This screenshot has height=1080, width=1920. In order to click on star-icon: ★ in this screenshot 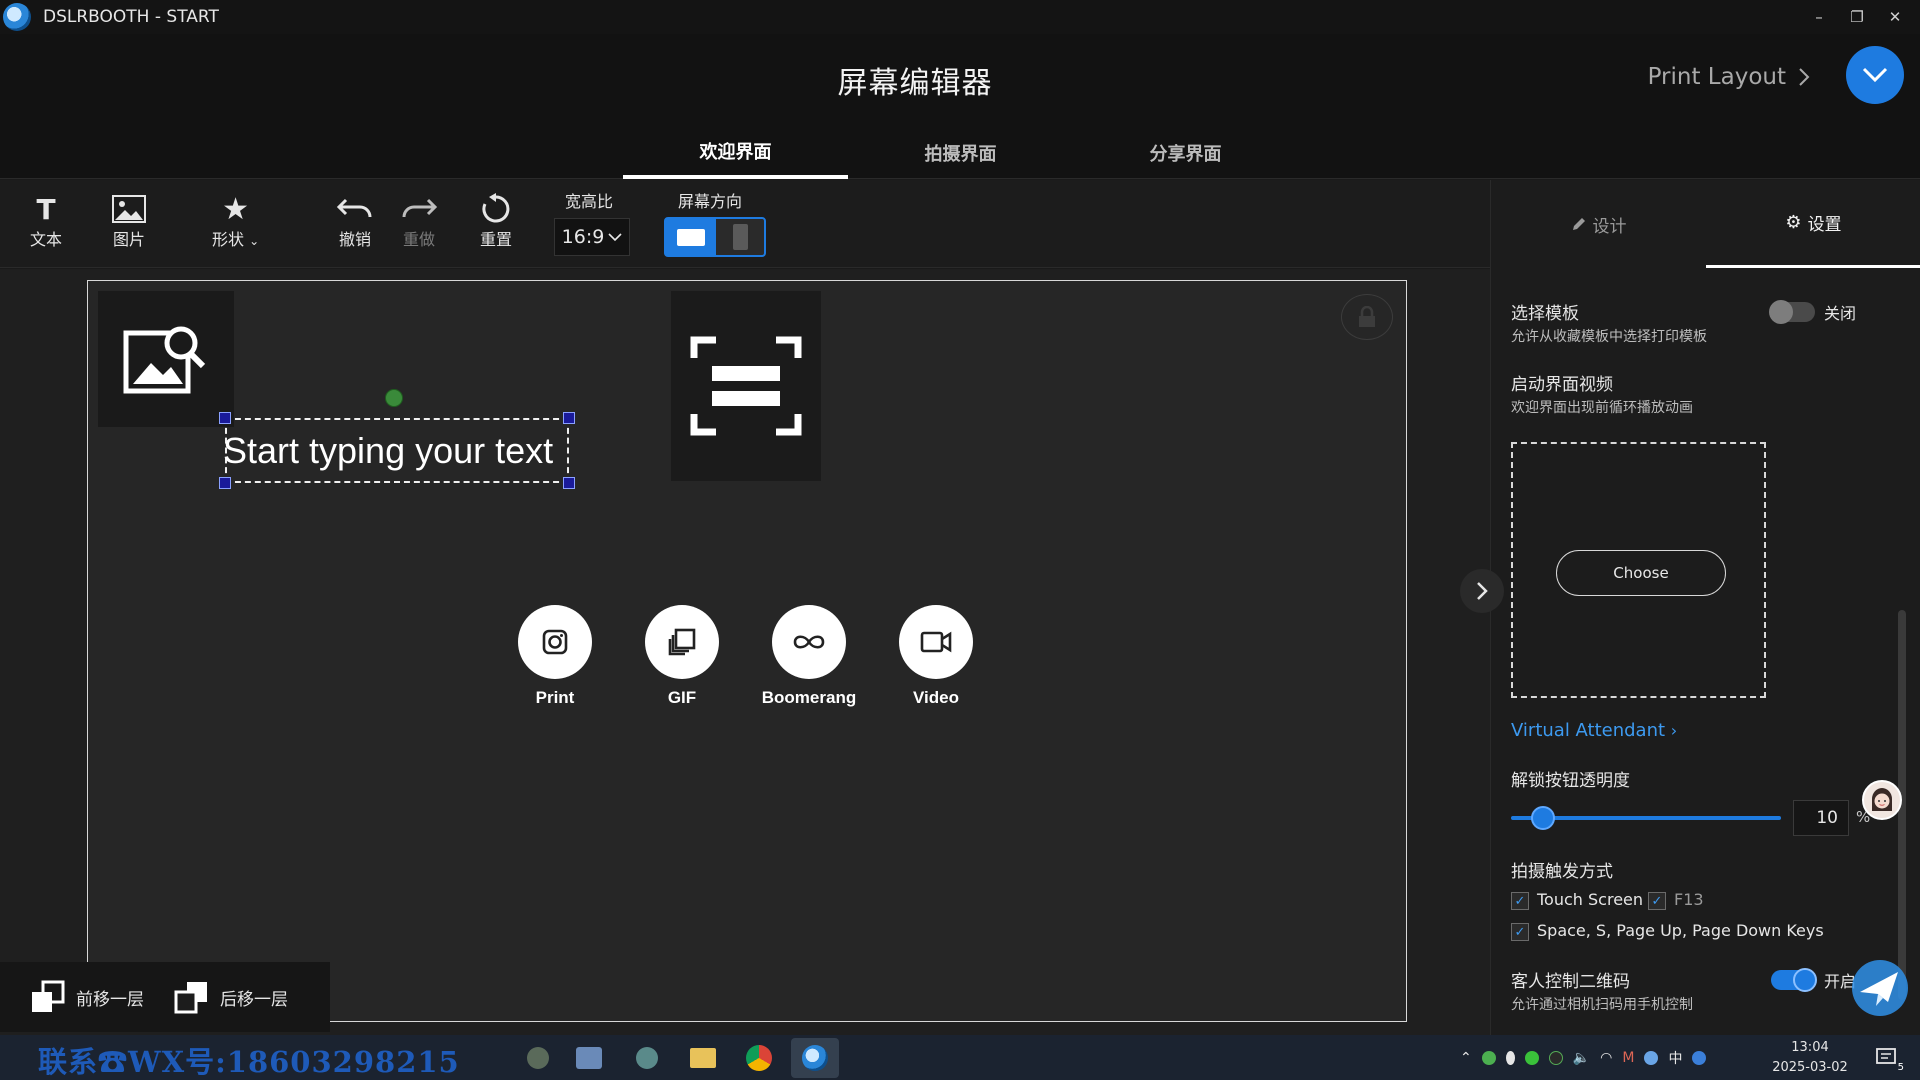, I will do `click(236, 209)`.